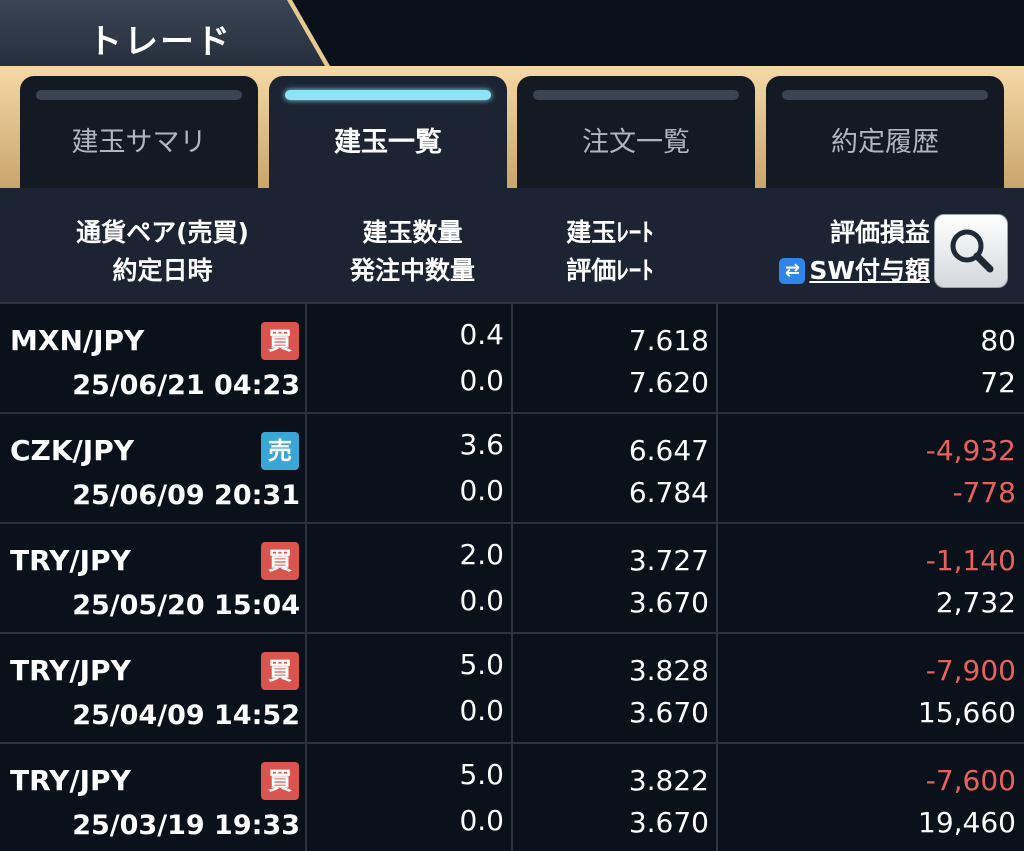 This screenshot has width=1024, height=851. I want to click on eval-pl: -4,932, so click(970, 450).